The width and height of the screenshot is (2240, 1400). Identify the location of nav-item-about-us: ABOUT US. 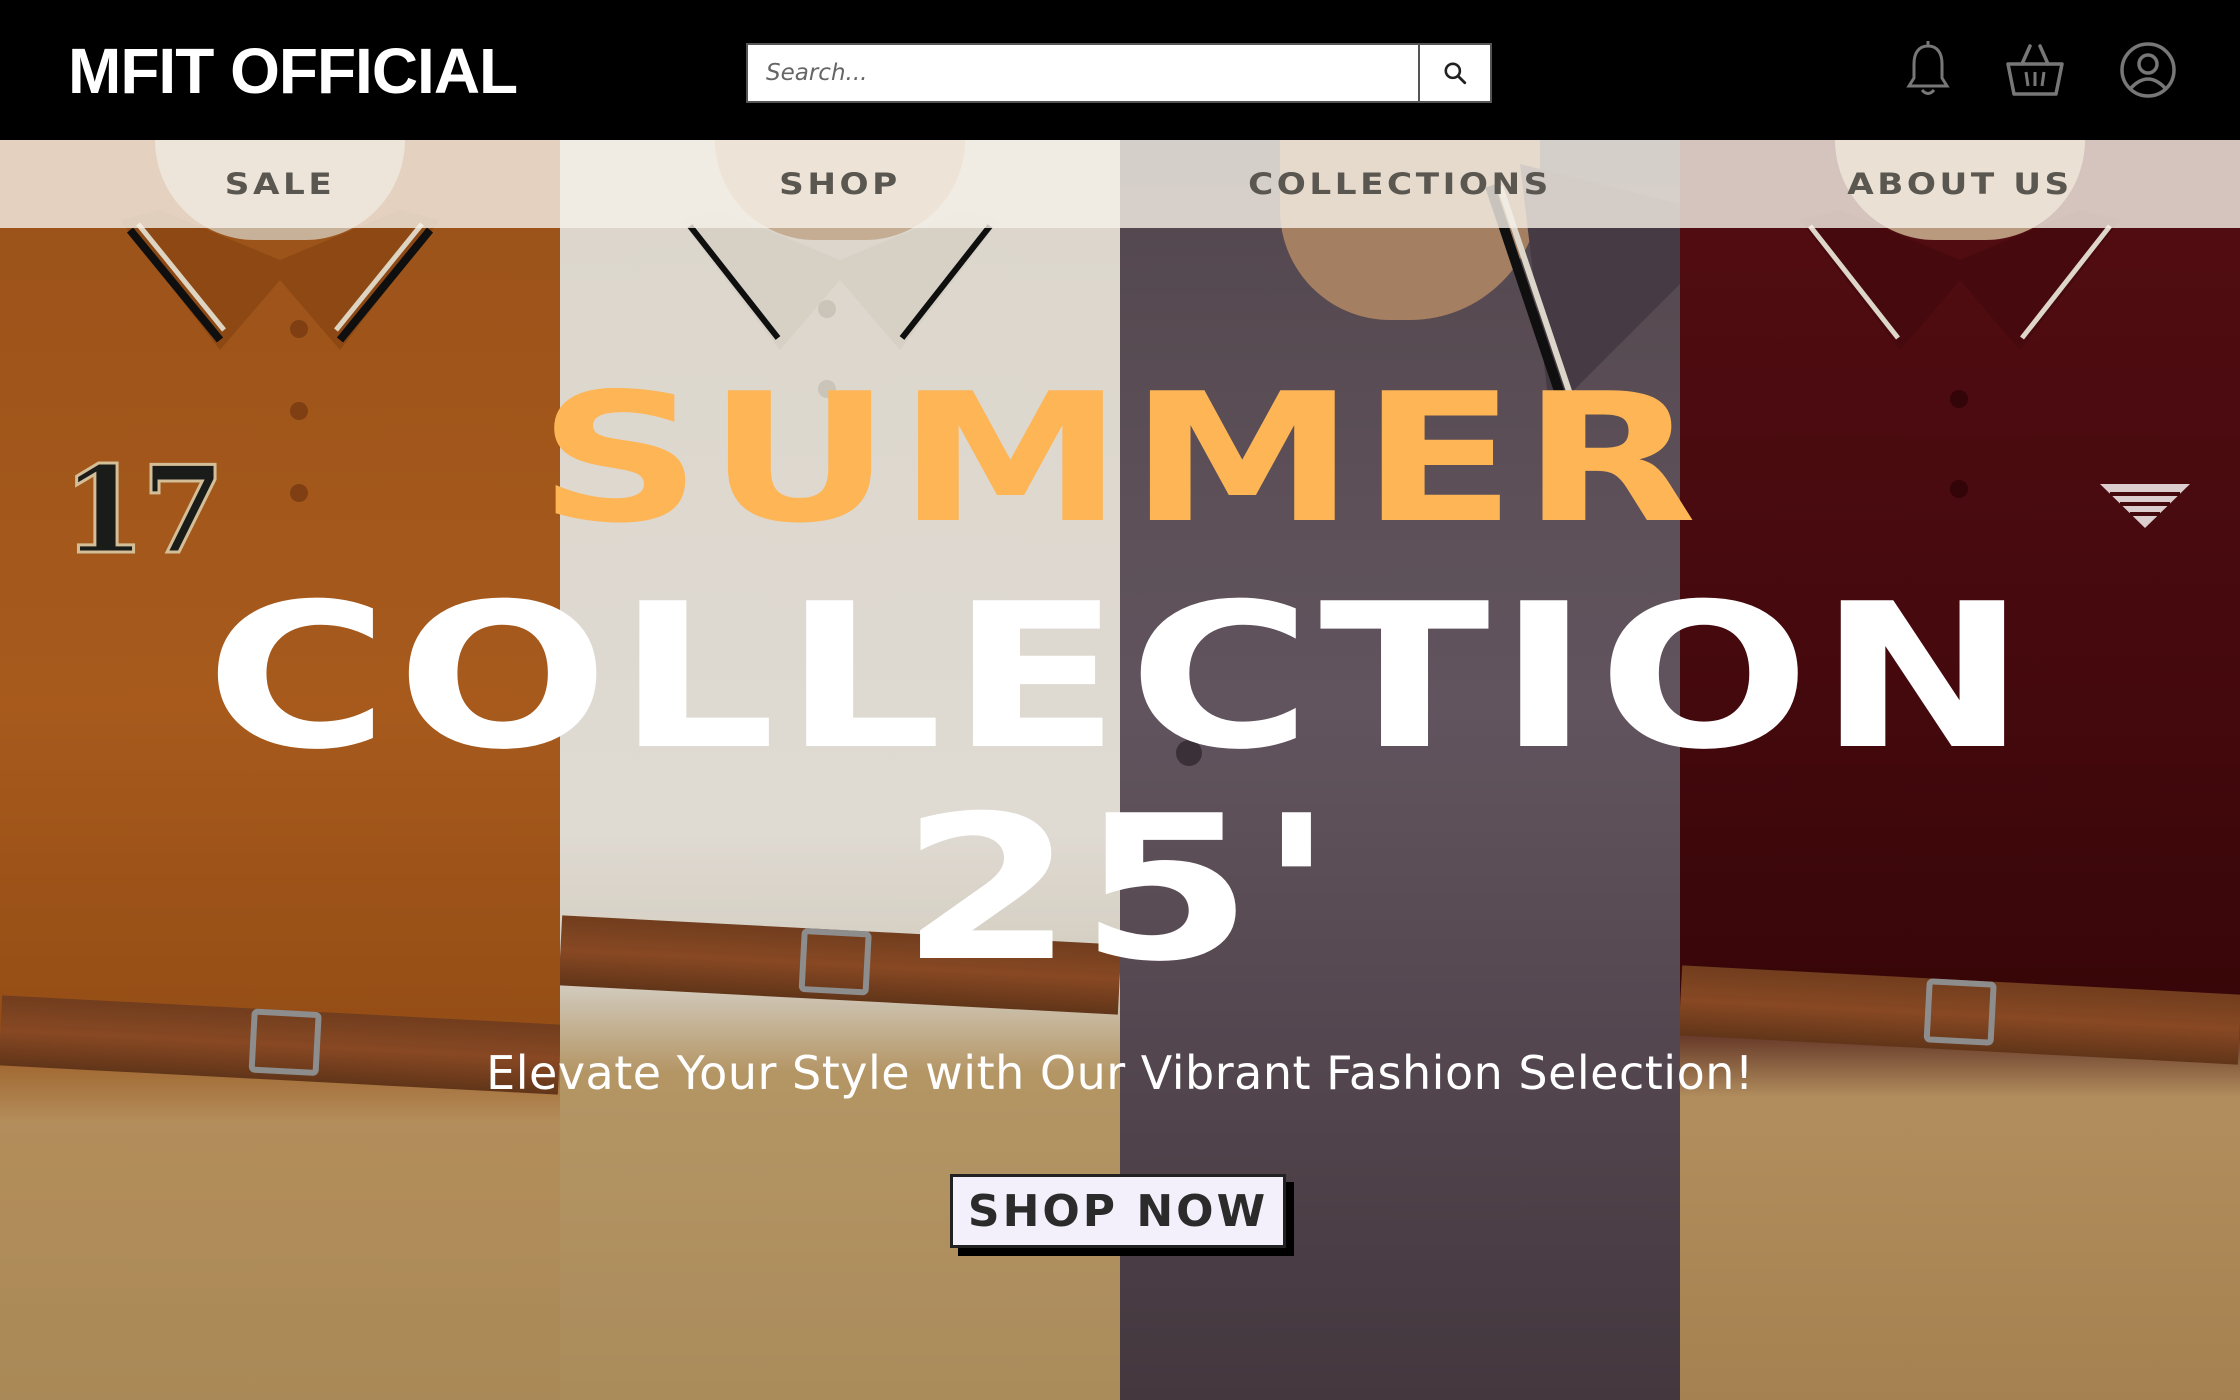
(1960, 184).